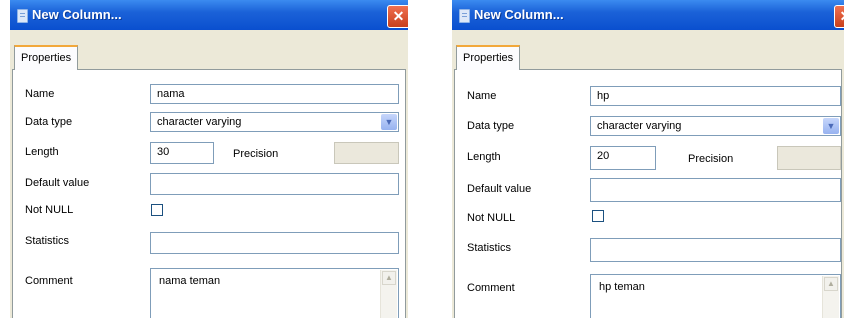 Image resolution: width=848 pixels, height=318 pixels. What do you see at coordinates (274, 293) in the screenshot?
I see `comment-textarea: nama teman ▲` at bounding box center [274, 293].